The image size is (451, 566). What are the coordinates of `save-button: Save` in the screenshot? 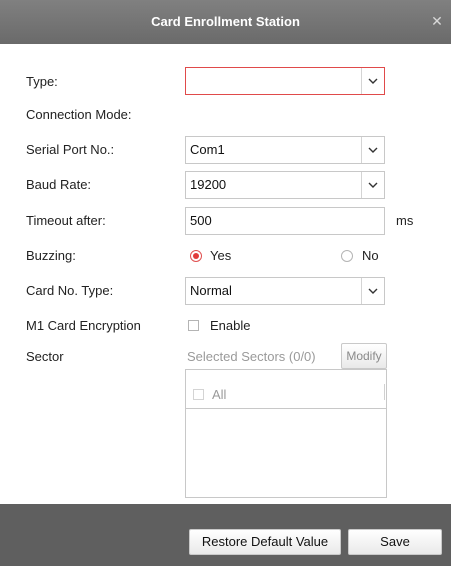 It's located at (395, 542).